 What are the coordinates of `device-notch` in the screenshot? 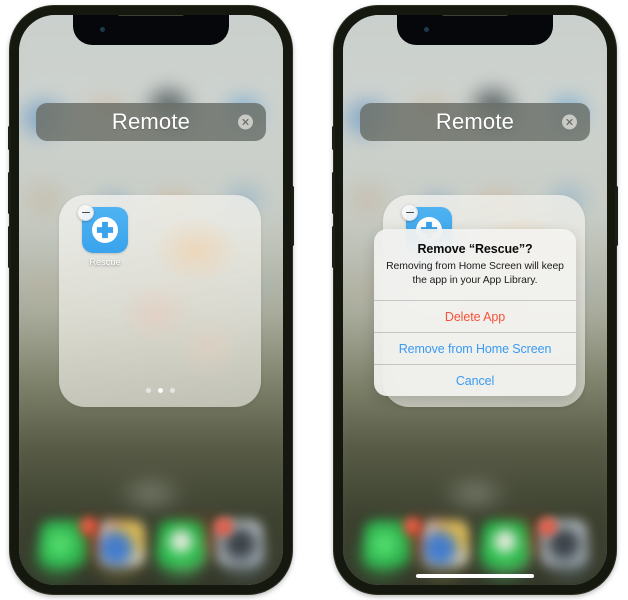 It's located at (151, 30).